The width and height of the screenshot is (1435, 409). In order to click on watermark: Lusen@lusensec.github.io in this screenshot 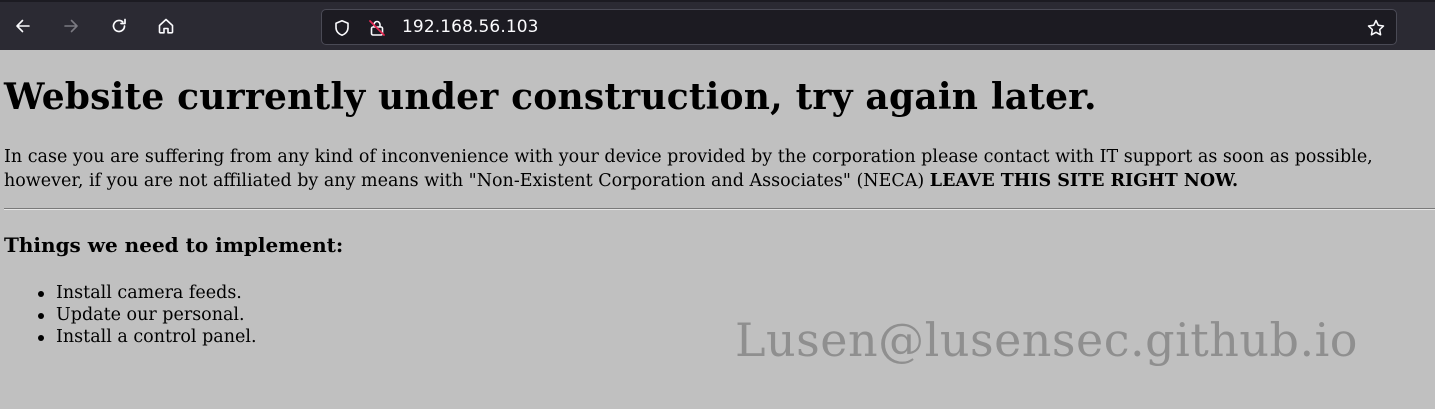, I will do `click(1047, 340)`.